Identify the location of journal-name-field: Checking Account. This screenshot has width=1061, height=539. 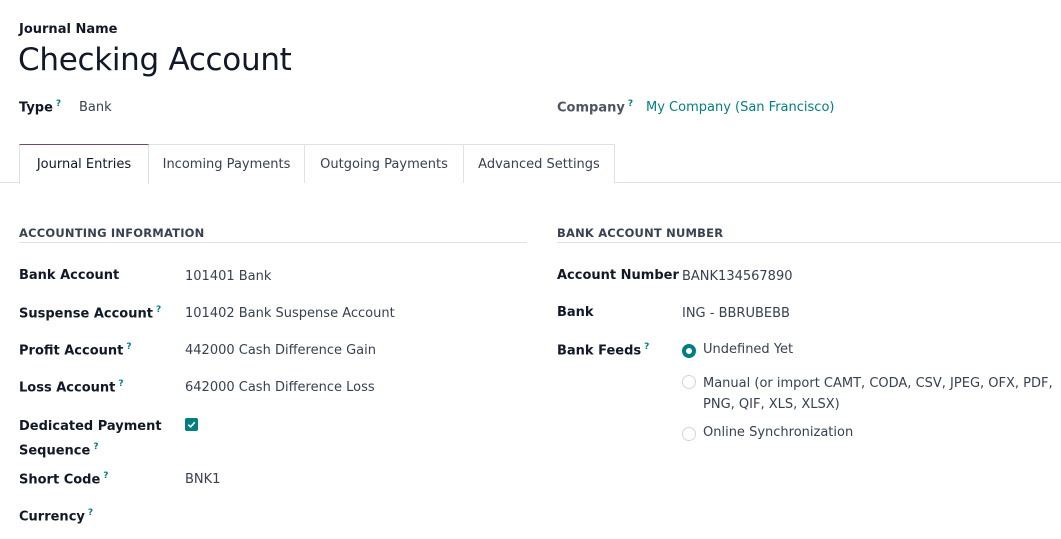
(155, 60).